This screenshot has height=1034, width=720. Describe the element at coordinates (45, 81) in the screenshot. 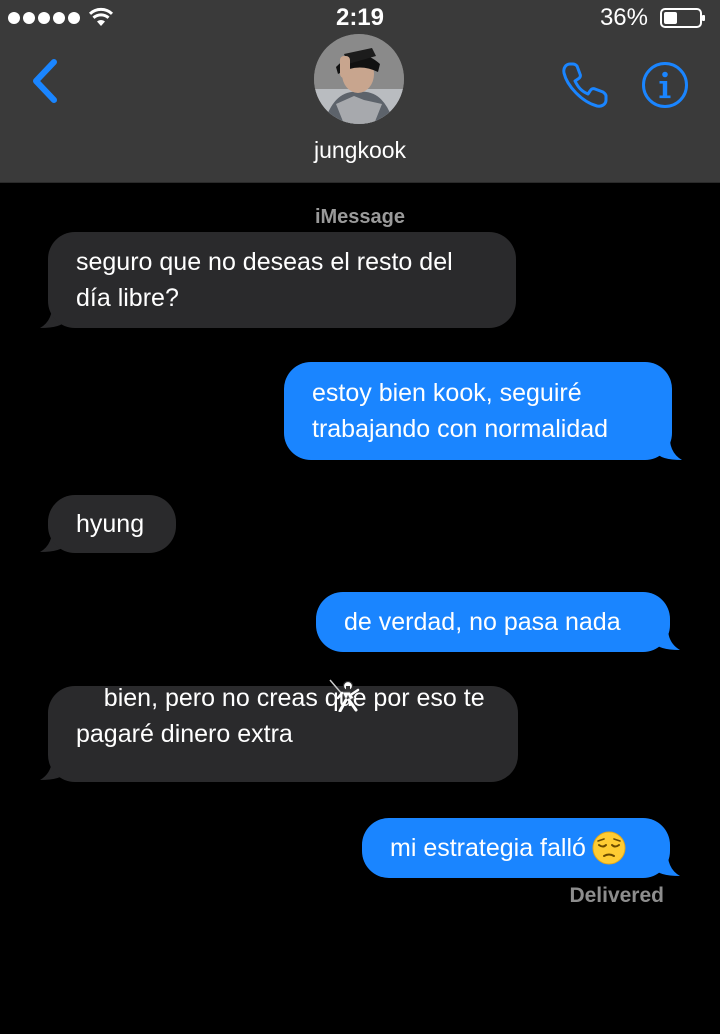

I see `back-chevron-icon` at that location.